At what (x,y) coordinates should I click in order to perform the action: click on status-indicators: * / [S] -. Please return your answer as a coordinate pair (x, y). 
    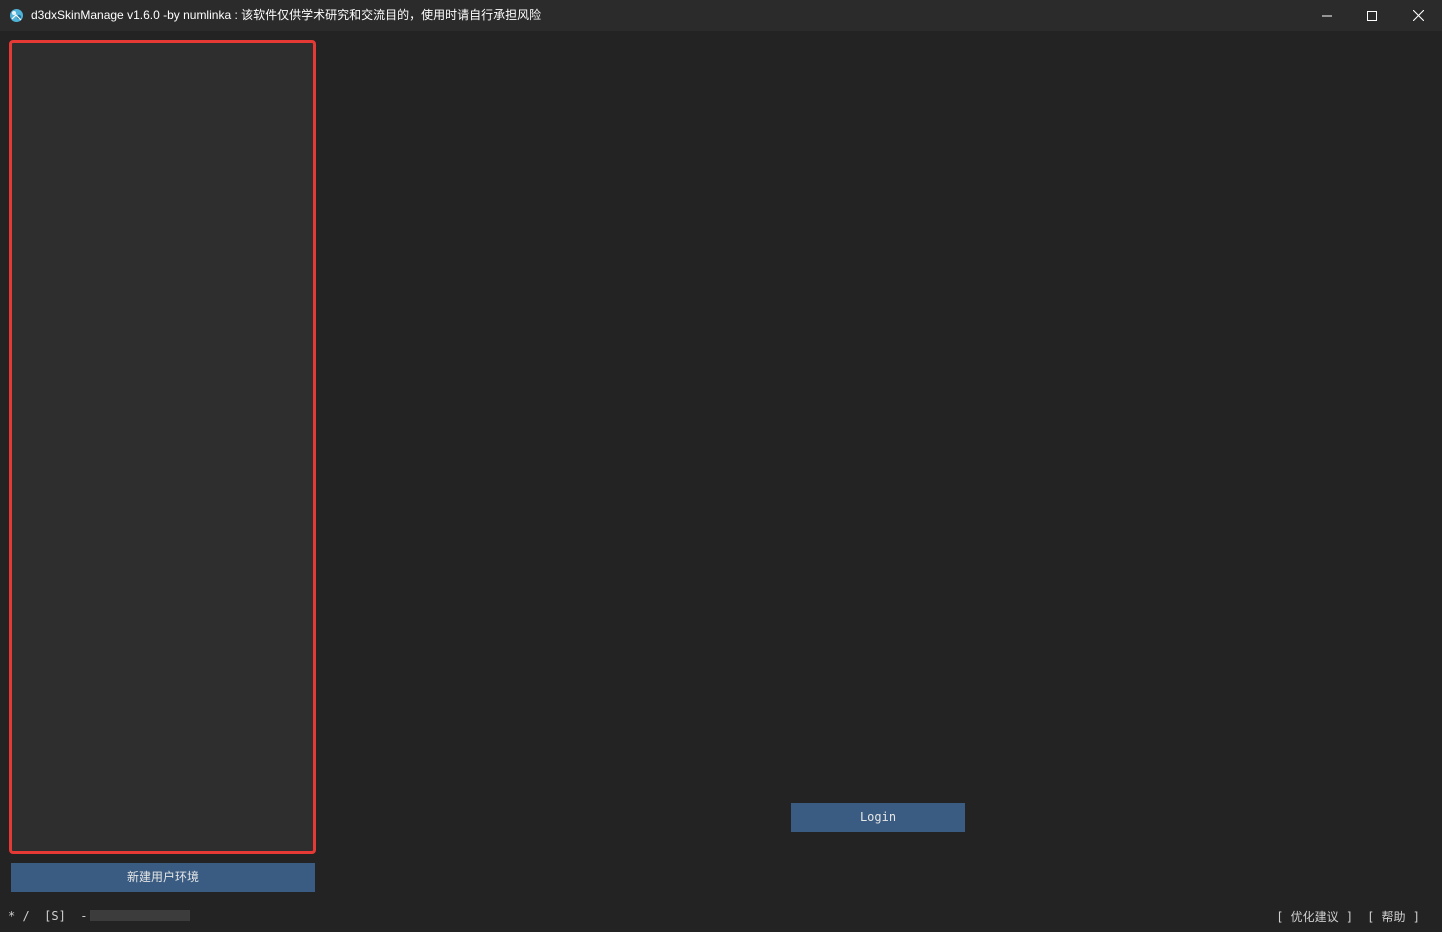
    Looking at the image, I should click on (48, 916).